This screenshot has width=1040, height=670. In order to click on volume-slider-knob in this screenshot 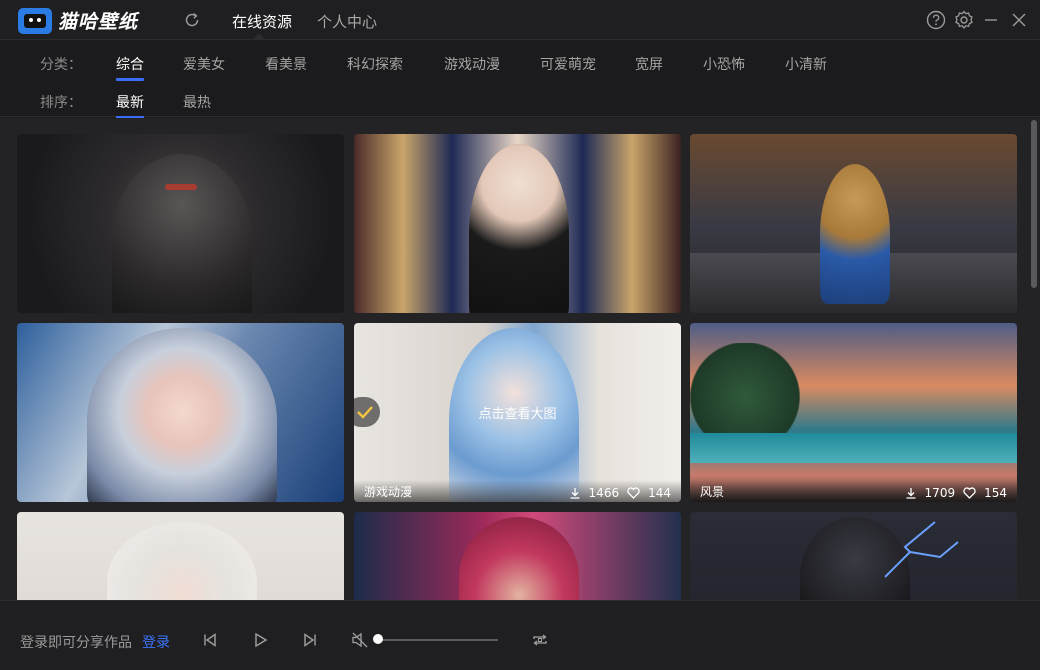, I will do `click(378, 639)`.